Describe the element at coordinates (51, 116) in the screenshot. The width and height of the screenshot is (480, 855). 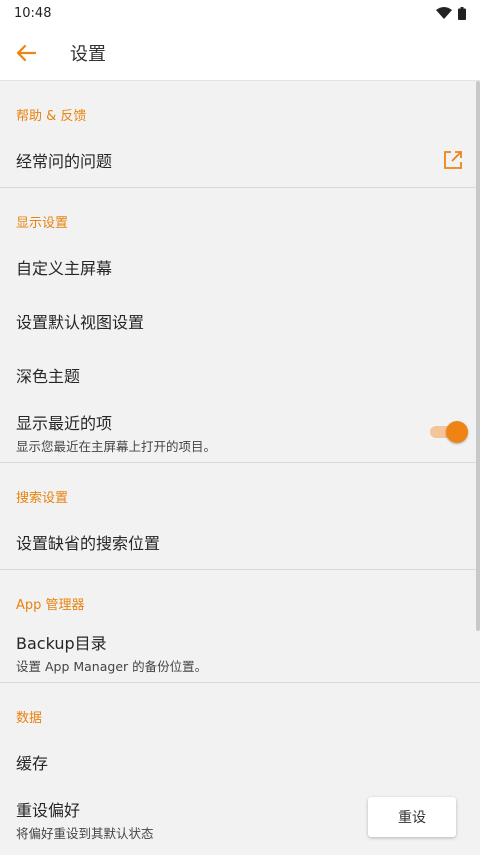
I see `section-header-help: 帮助 & 反馈` at that location.